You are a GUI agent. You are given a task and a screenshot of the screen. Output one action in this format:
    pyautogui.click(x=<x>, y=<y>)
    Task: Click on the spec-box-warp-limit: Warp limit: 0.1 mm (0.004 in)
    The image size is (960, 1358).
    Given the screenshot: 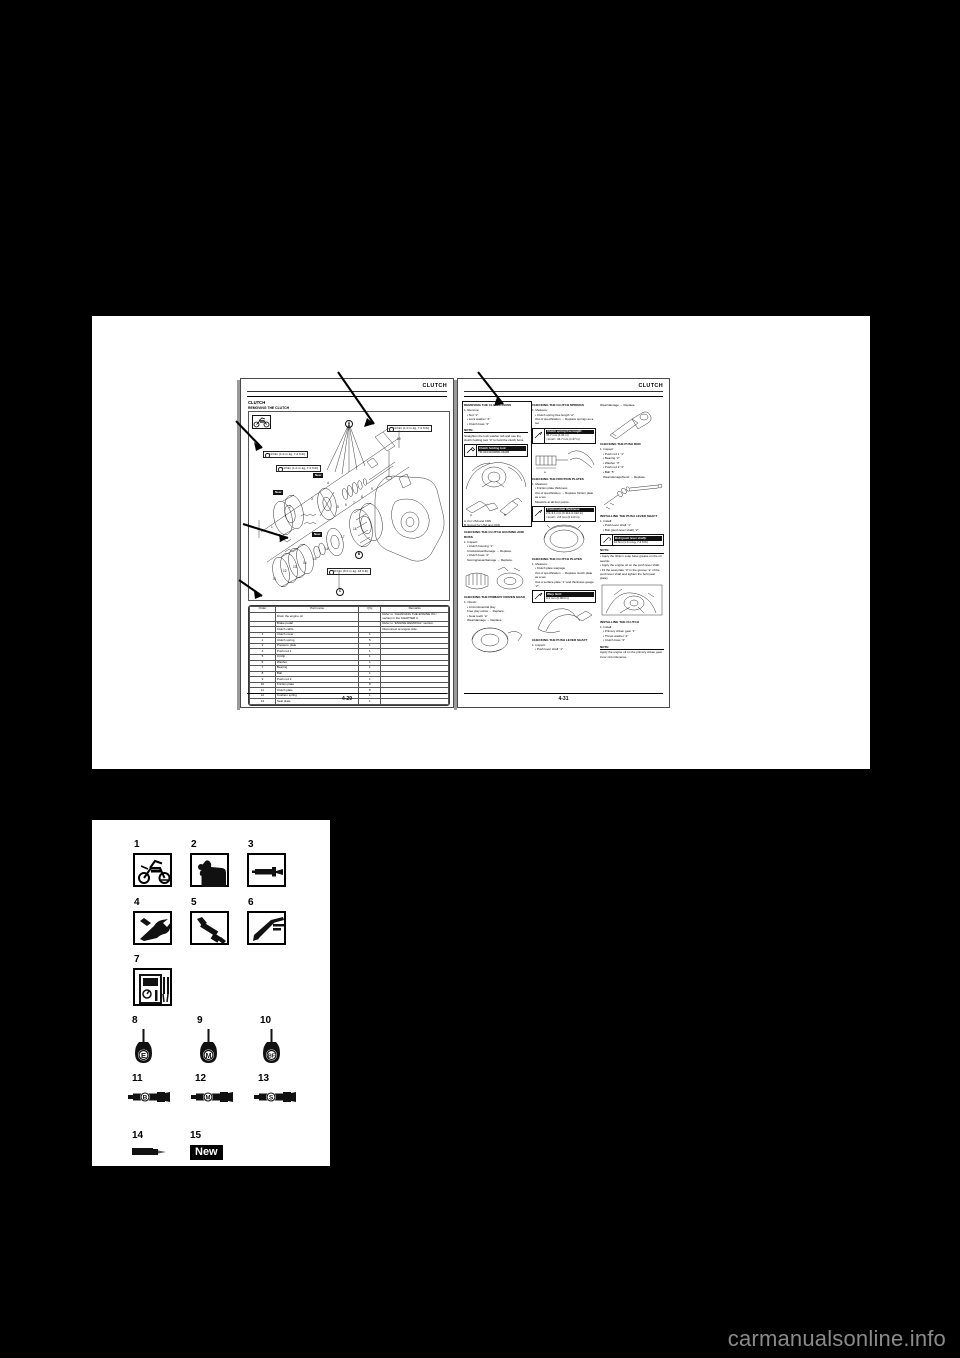 What is the action you would take?
    pyautogui.click(x=564, y=596)
    